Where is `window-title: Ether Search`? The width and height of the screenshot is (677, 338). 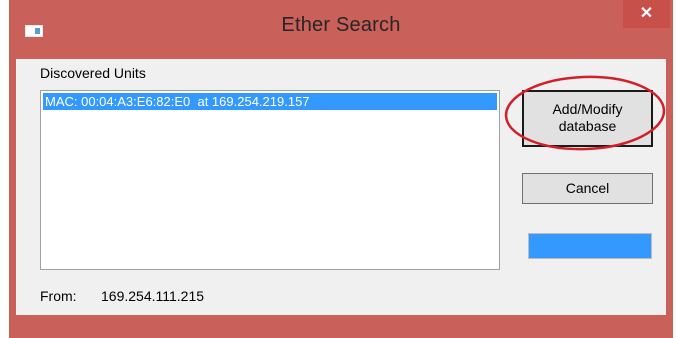 window-title: Ether Search is located at coordinates (341, 25).